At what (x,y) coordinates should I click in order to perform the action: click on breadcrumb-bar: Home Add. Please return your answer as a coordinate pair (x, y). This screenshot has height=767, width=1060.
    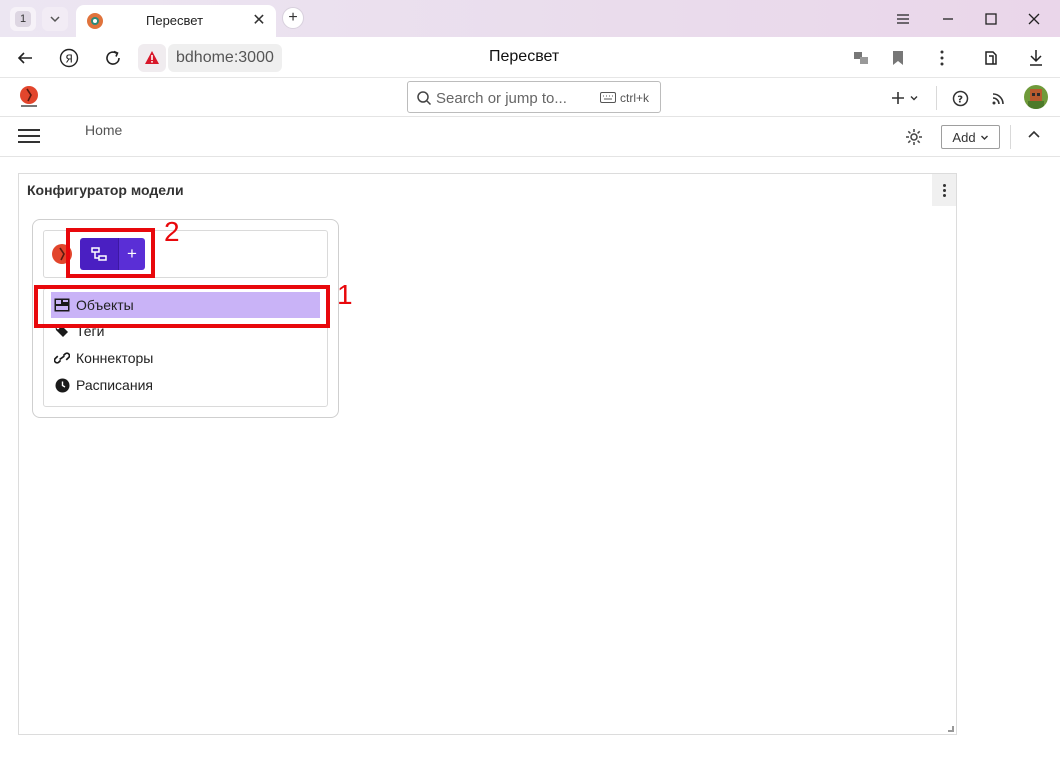
    Looking at the image, I should click on (530, 137).